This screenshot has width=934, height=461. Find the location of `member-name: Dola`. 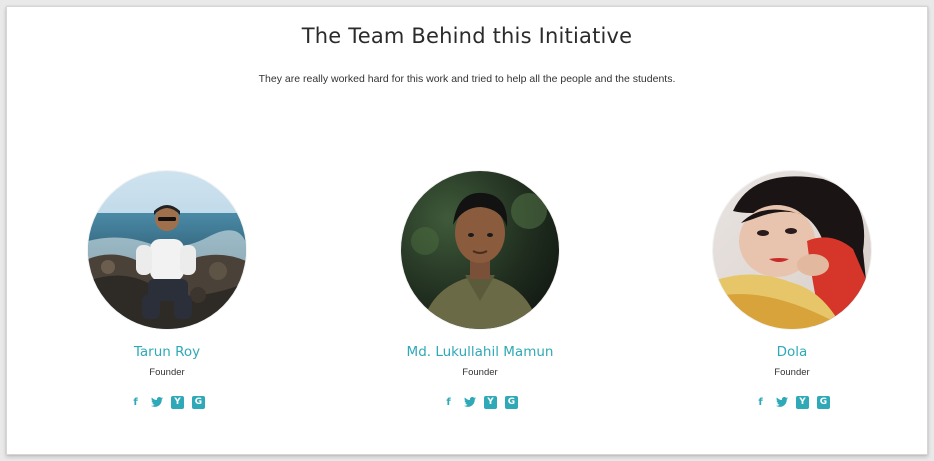

member-name: Dola is located at coordinates (792, 352).